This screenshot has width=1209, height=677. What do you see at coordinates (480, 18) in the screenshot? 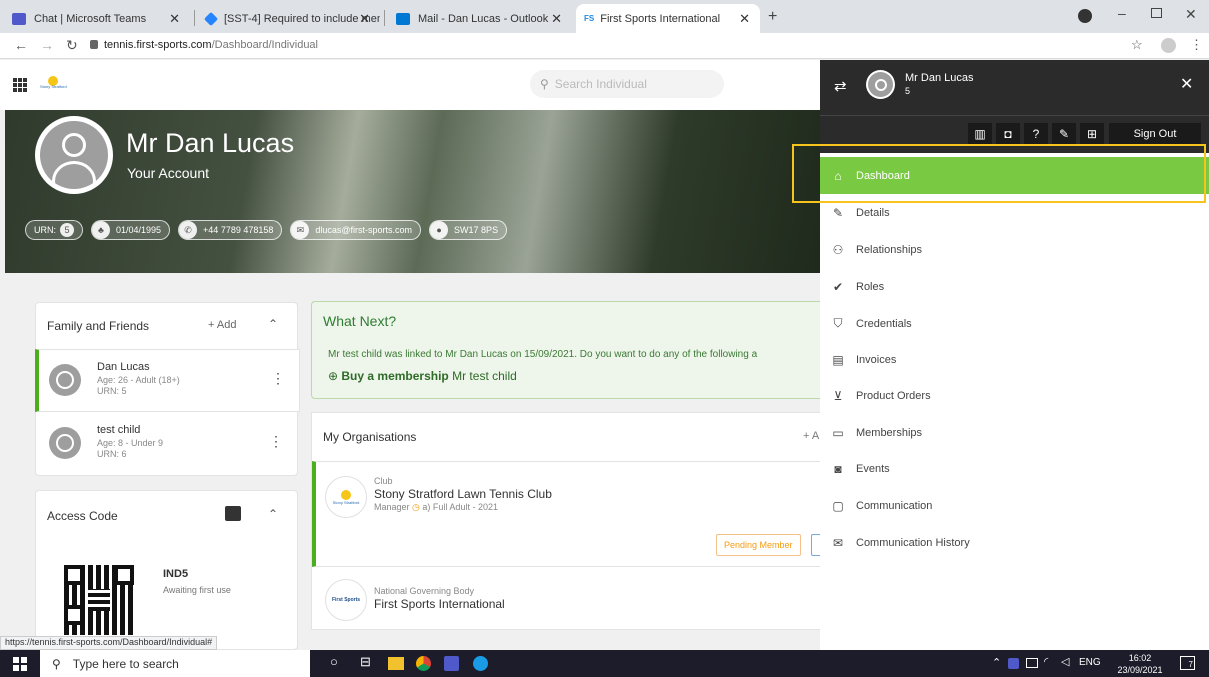
I see `tab-outlook: Mail - Dan Lucas - Outlook ✕` at bounding box center [480, 18].